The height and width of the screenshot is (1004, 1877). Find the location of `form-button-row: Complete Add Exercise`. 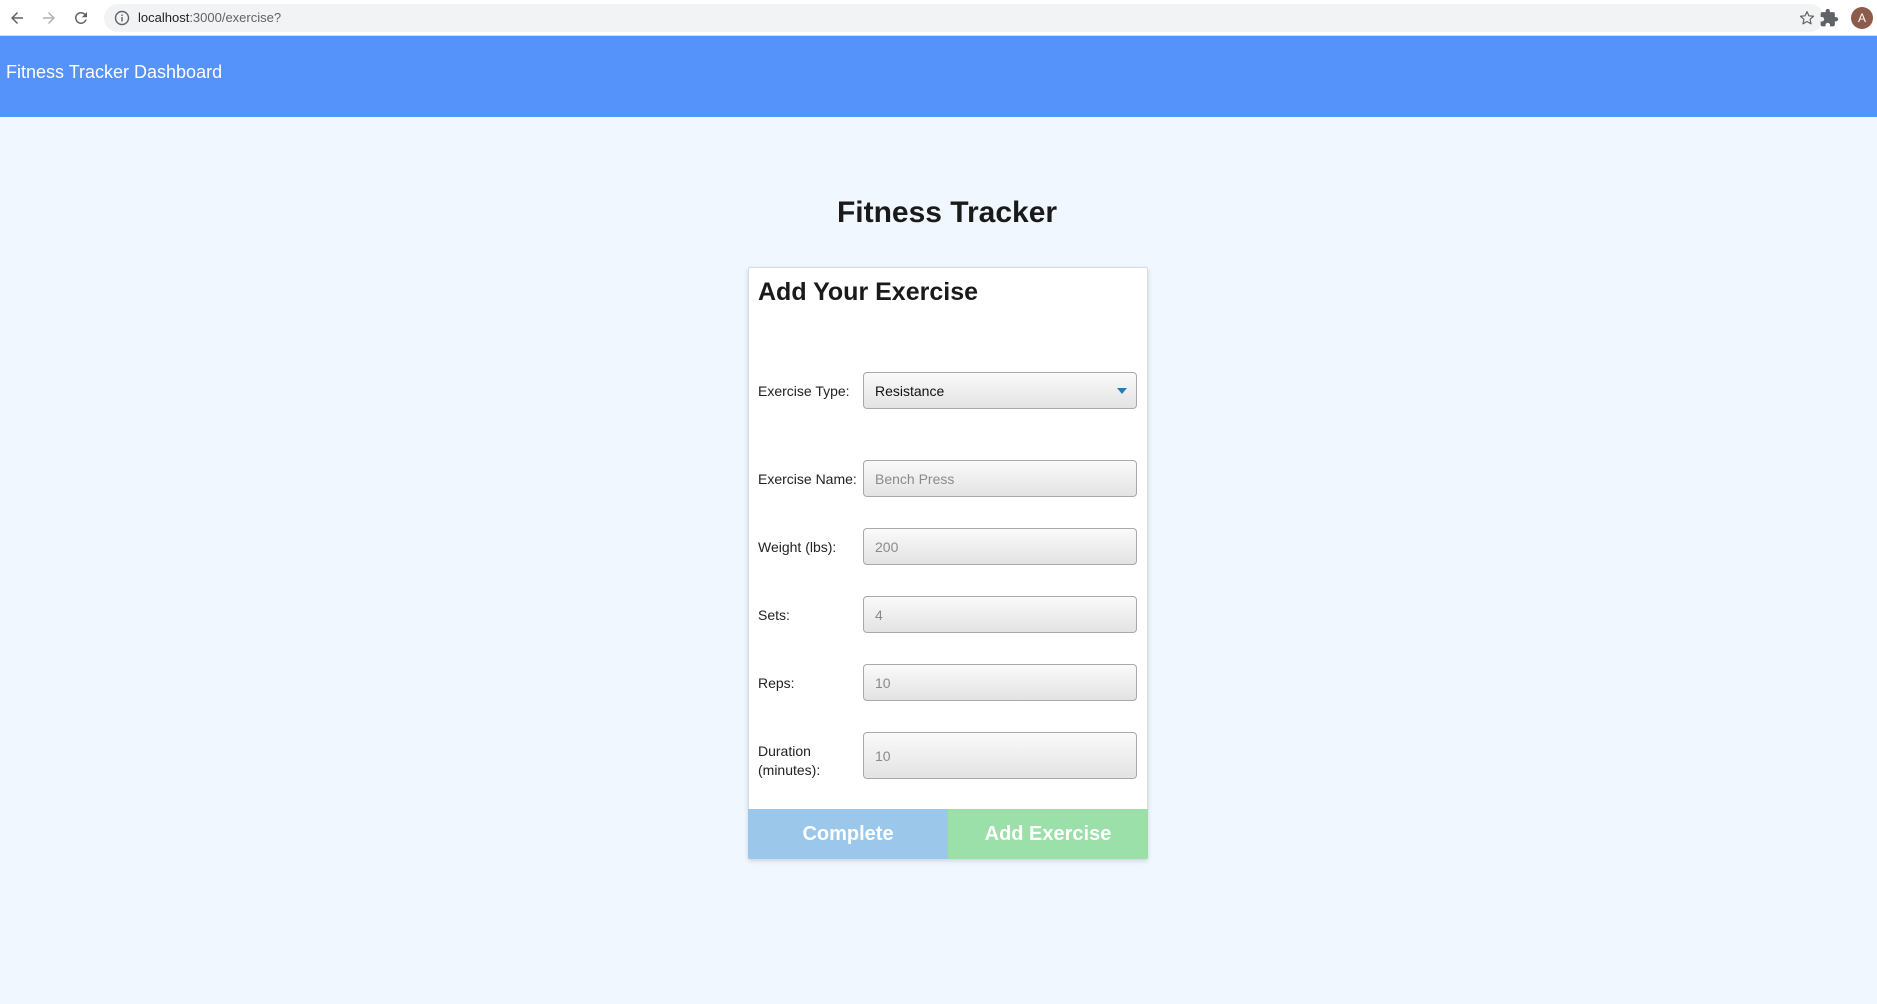

form-button-row: Complete Add Exercise is located at coordinates (948, 834).